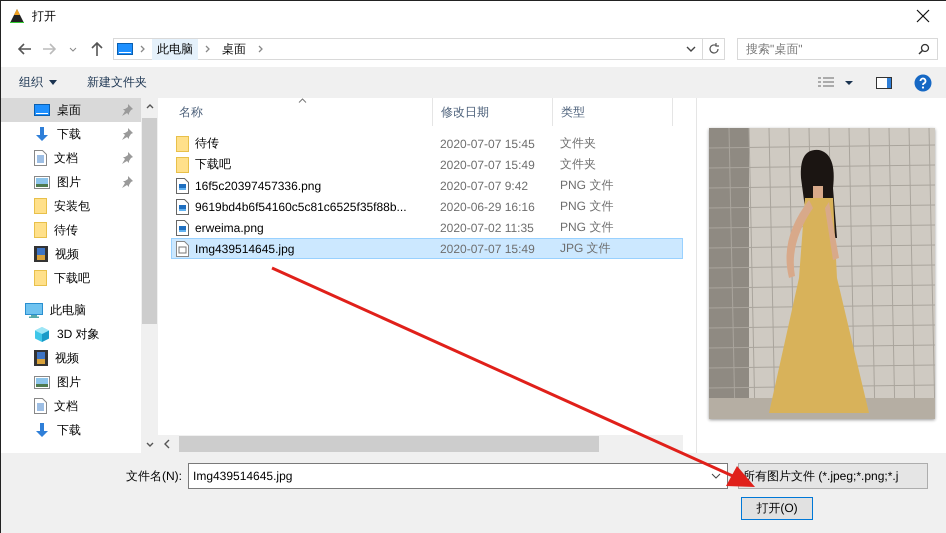 The height and width of the screenshot is (533, 946). I want to click on app-logo-icon, so click(17, 16).